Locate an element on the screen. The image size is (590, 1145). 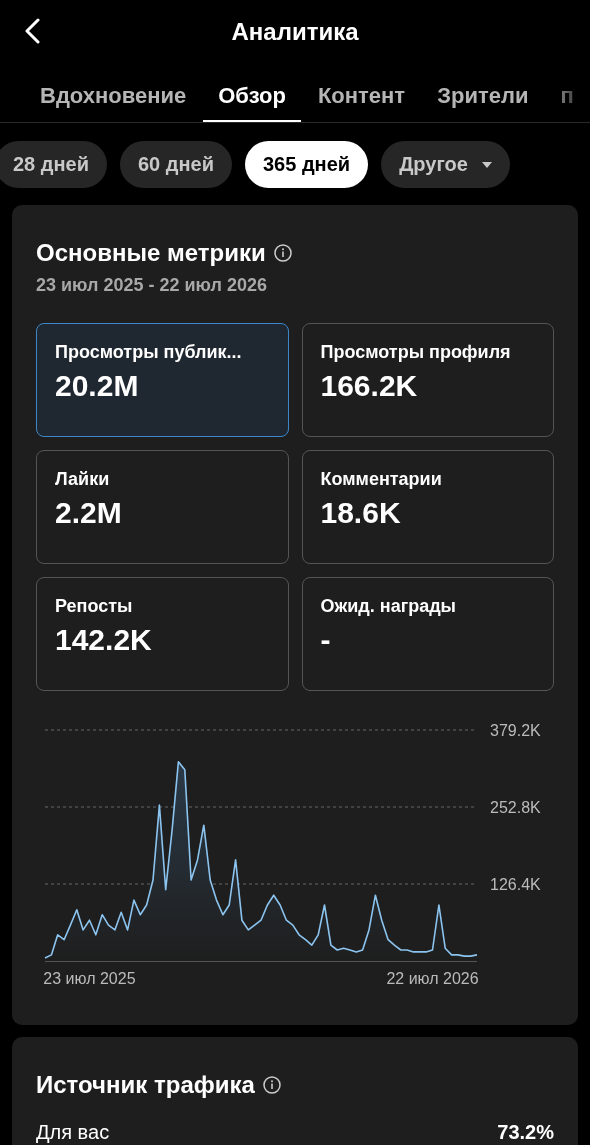
metric-value: 142.2K is located at coordinates (104, 640).